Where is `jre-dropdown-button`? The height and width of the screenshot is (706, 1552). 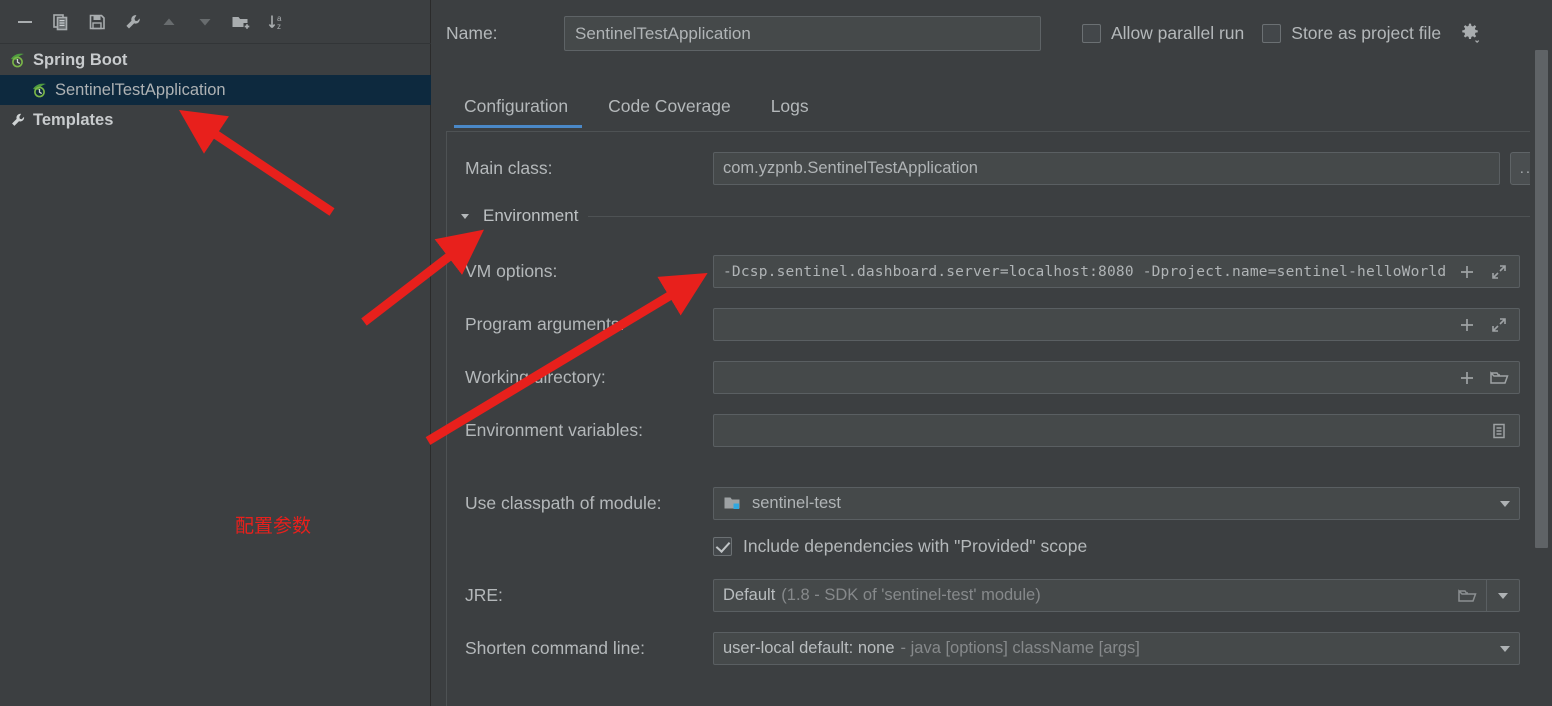
jre-dropdown-button is located at coordinates (1503, 595).